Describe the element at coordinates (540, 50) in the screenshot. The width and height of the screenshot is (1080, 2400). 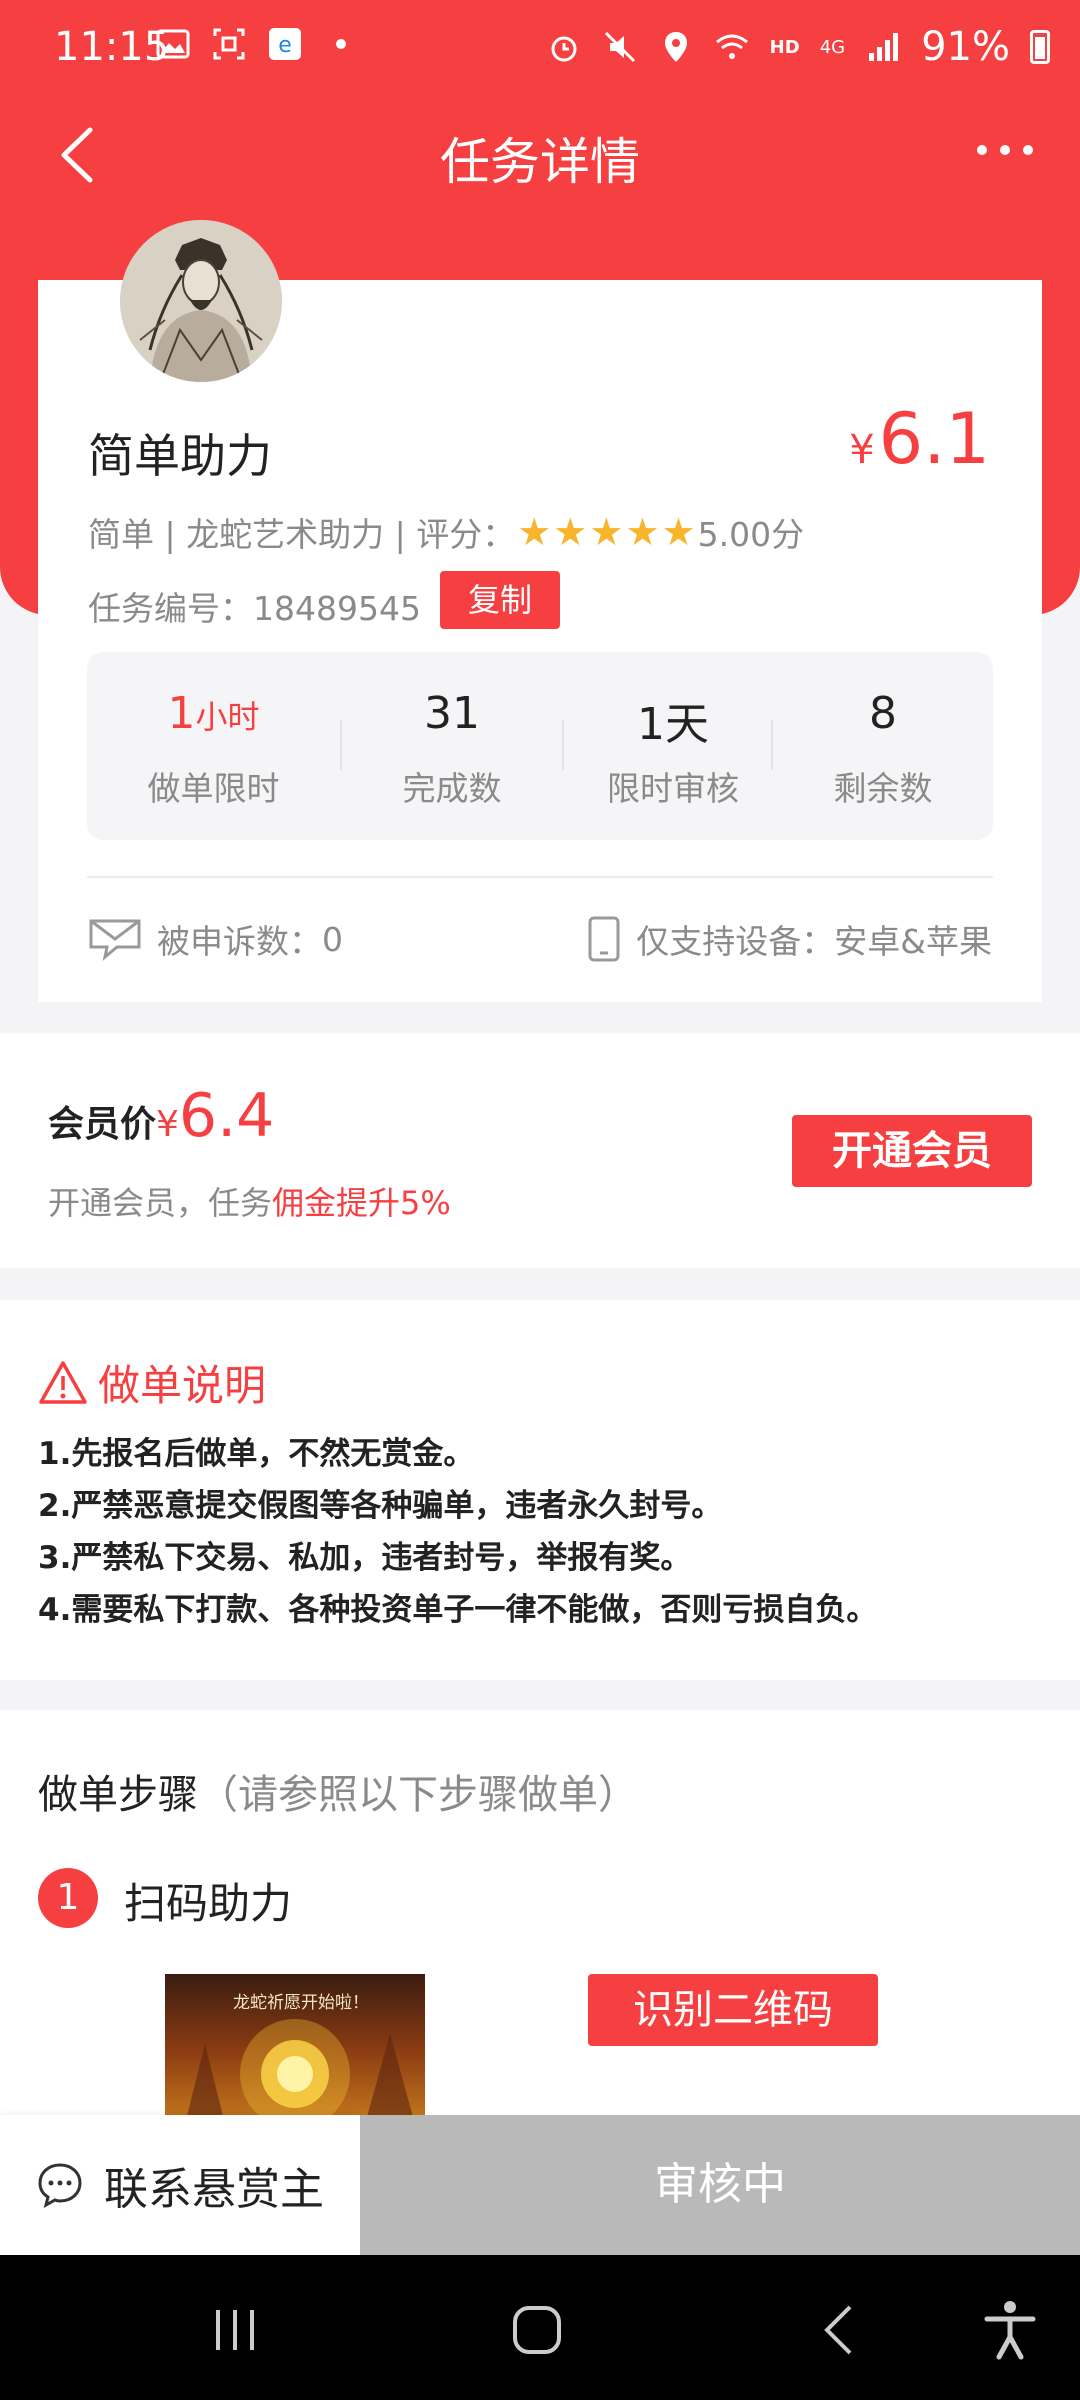
I see `status-bar: 11:15 e HD 4G 91%` at that location.